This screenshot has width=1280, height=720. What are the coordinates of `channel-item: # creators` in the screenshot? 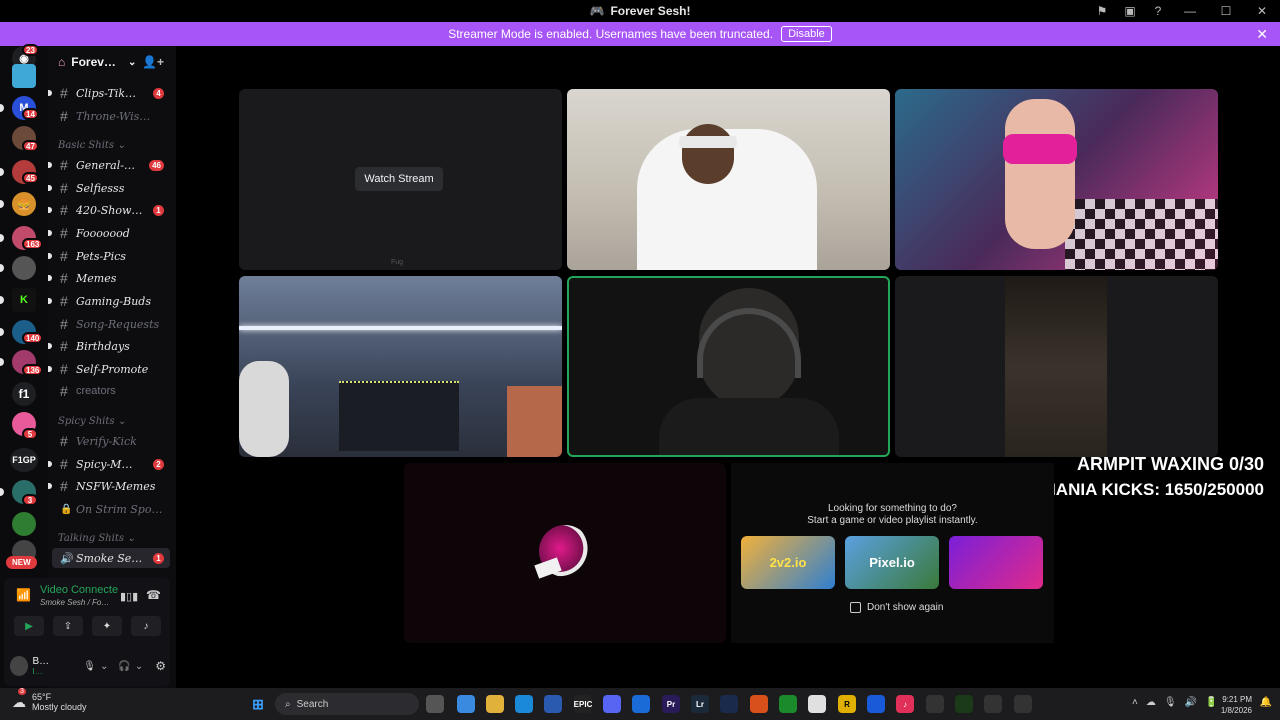 It's located at (111, 391).